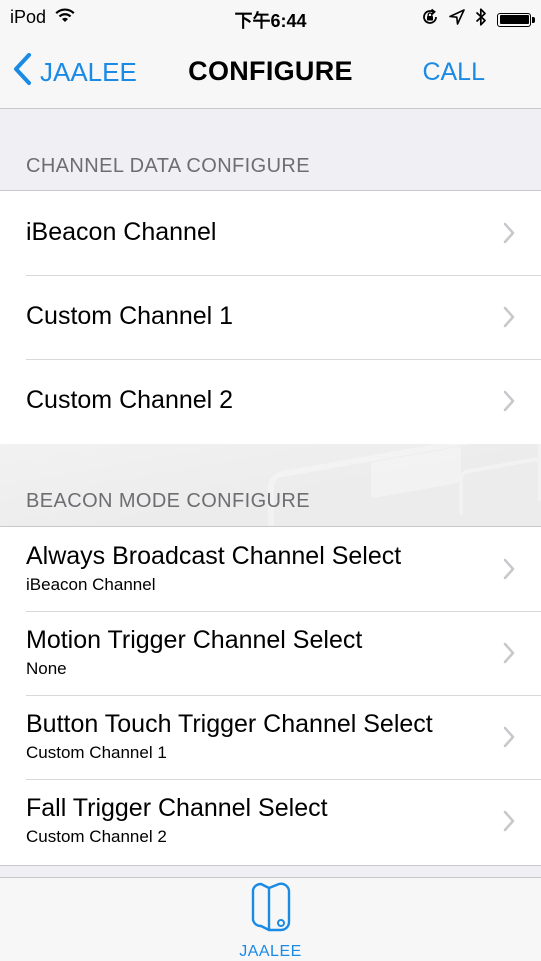 Image resolution: width=541 pixels, height=961 pixels. I want to click on section-header-beacon-mode: BEACON MODE CONFIGURE, so click(270, 485).